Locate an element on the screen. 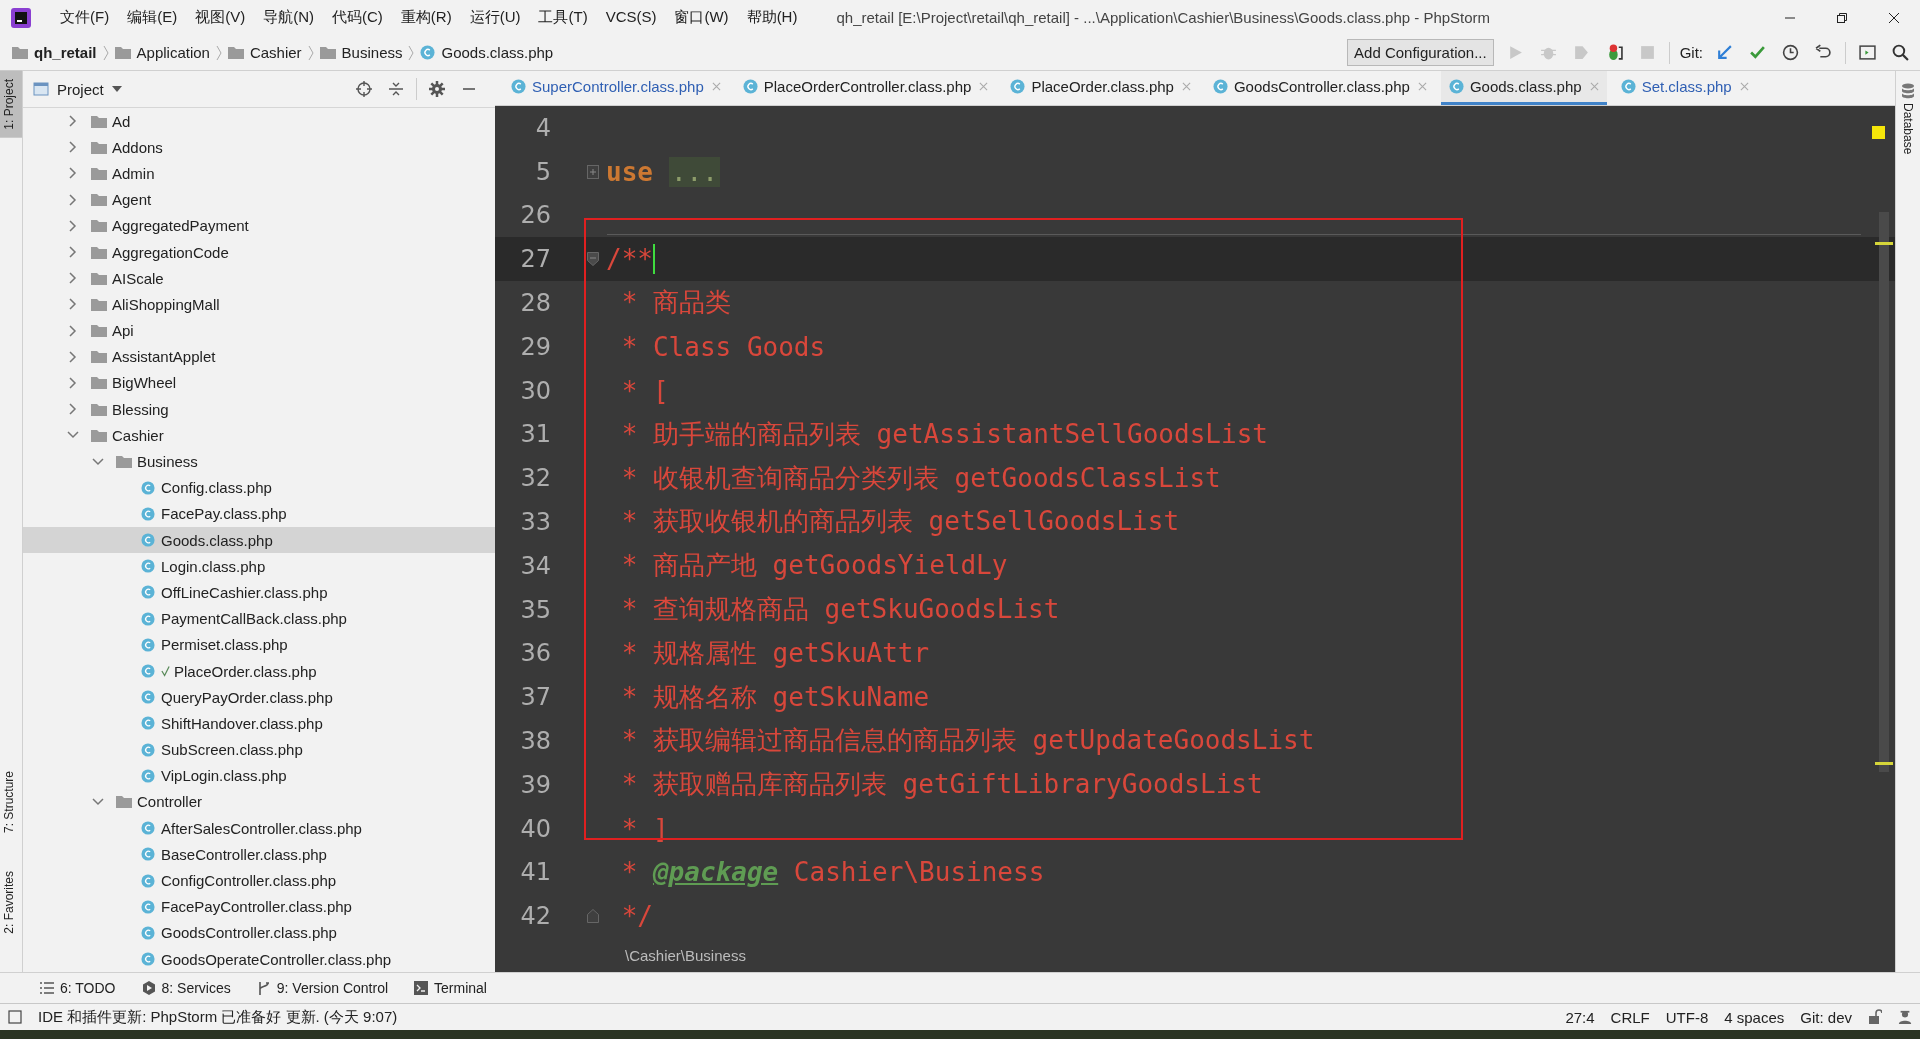 The image size is (1920, 1039). tree-item: Addons is located at coordinates (259, 147).